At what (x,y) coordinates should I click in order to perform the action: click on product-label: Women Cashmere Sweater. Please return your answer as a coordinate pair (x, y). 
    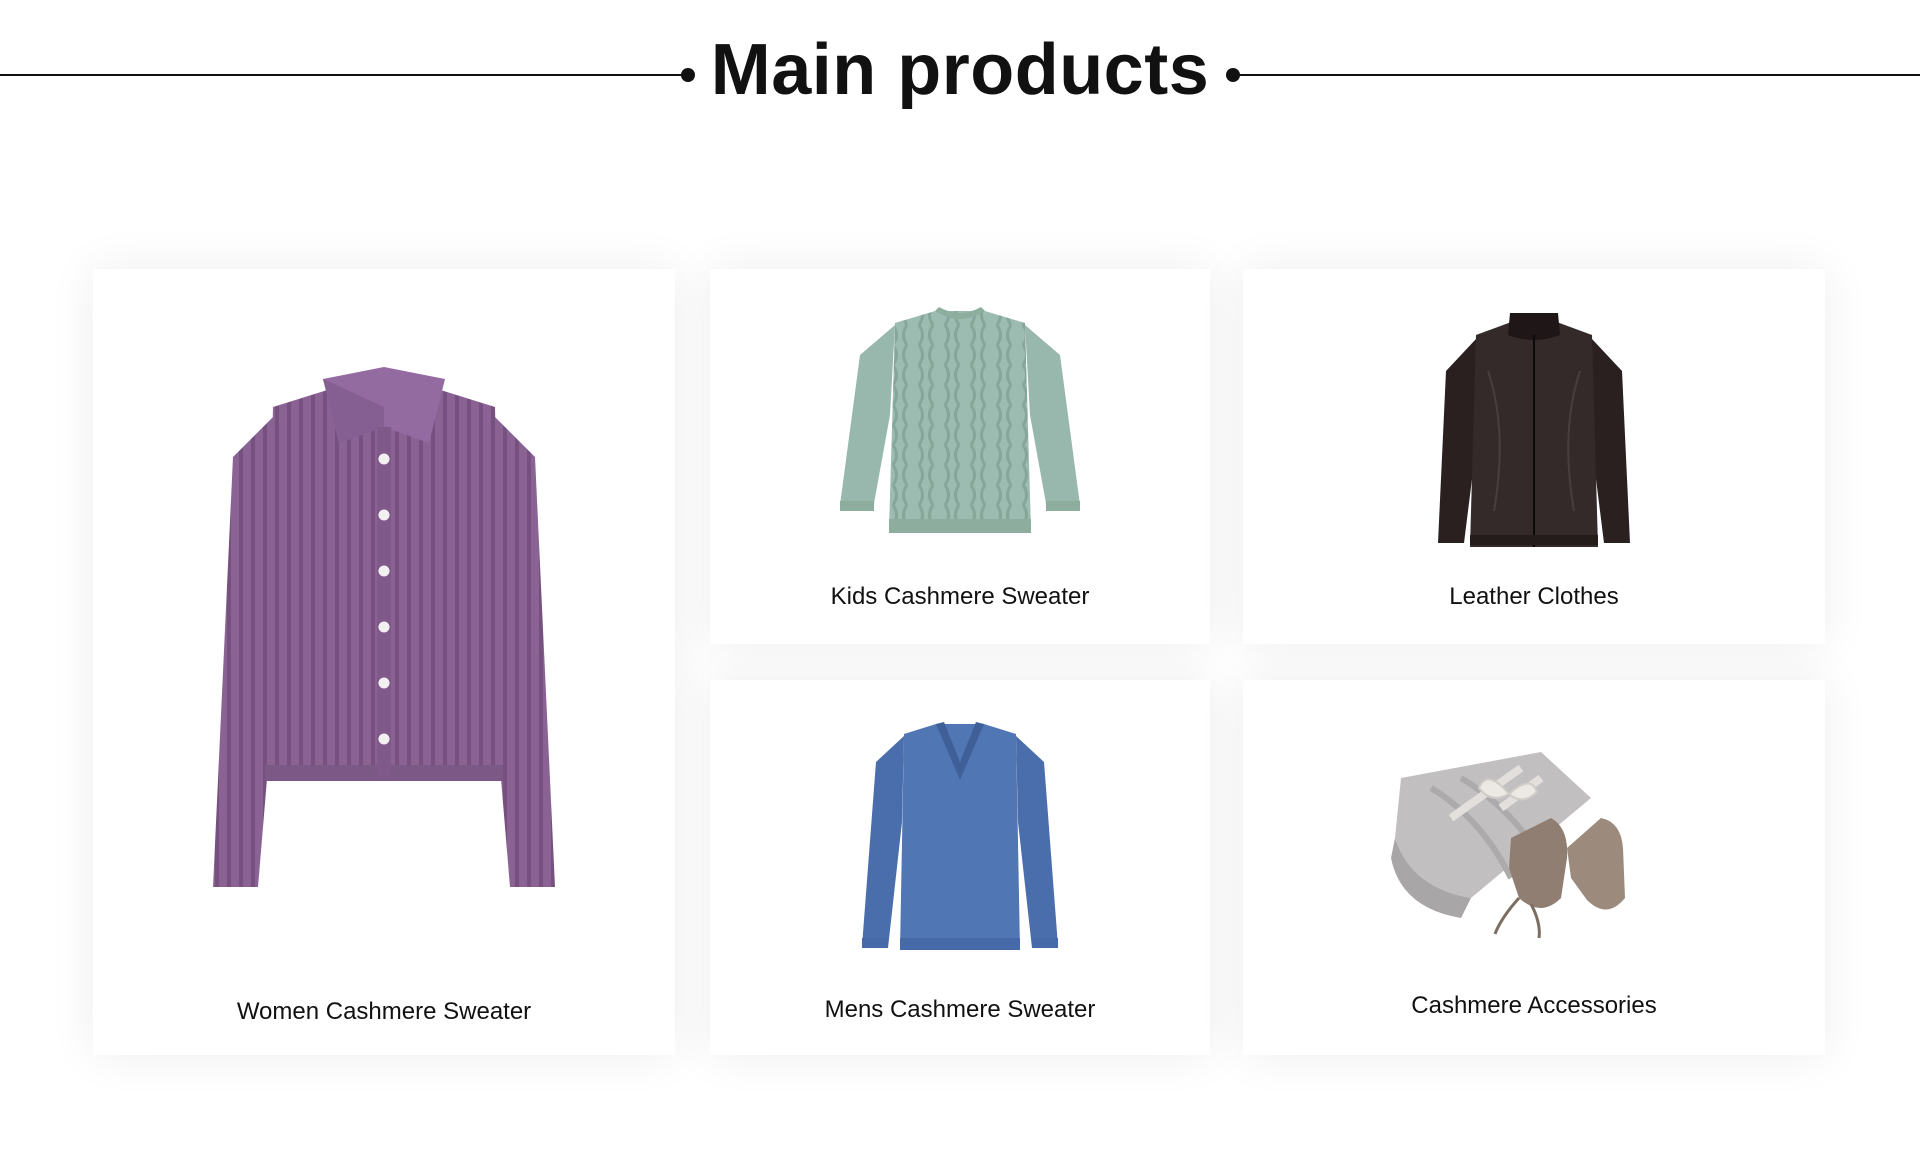
    Looking at the image, I should click on (384, 1011).